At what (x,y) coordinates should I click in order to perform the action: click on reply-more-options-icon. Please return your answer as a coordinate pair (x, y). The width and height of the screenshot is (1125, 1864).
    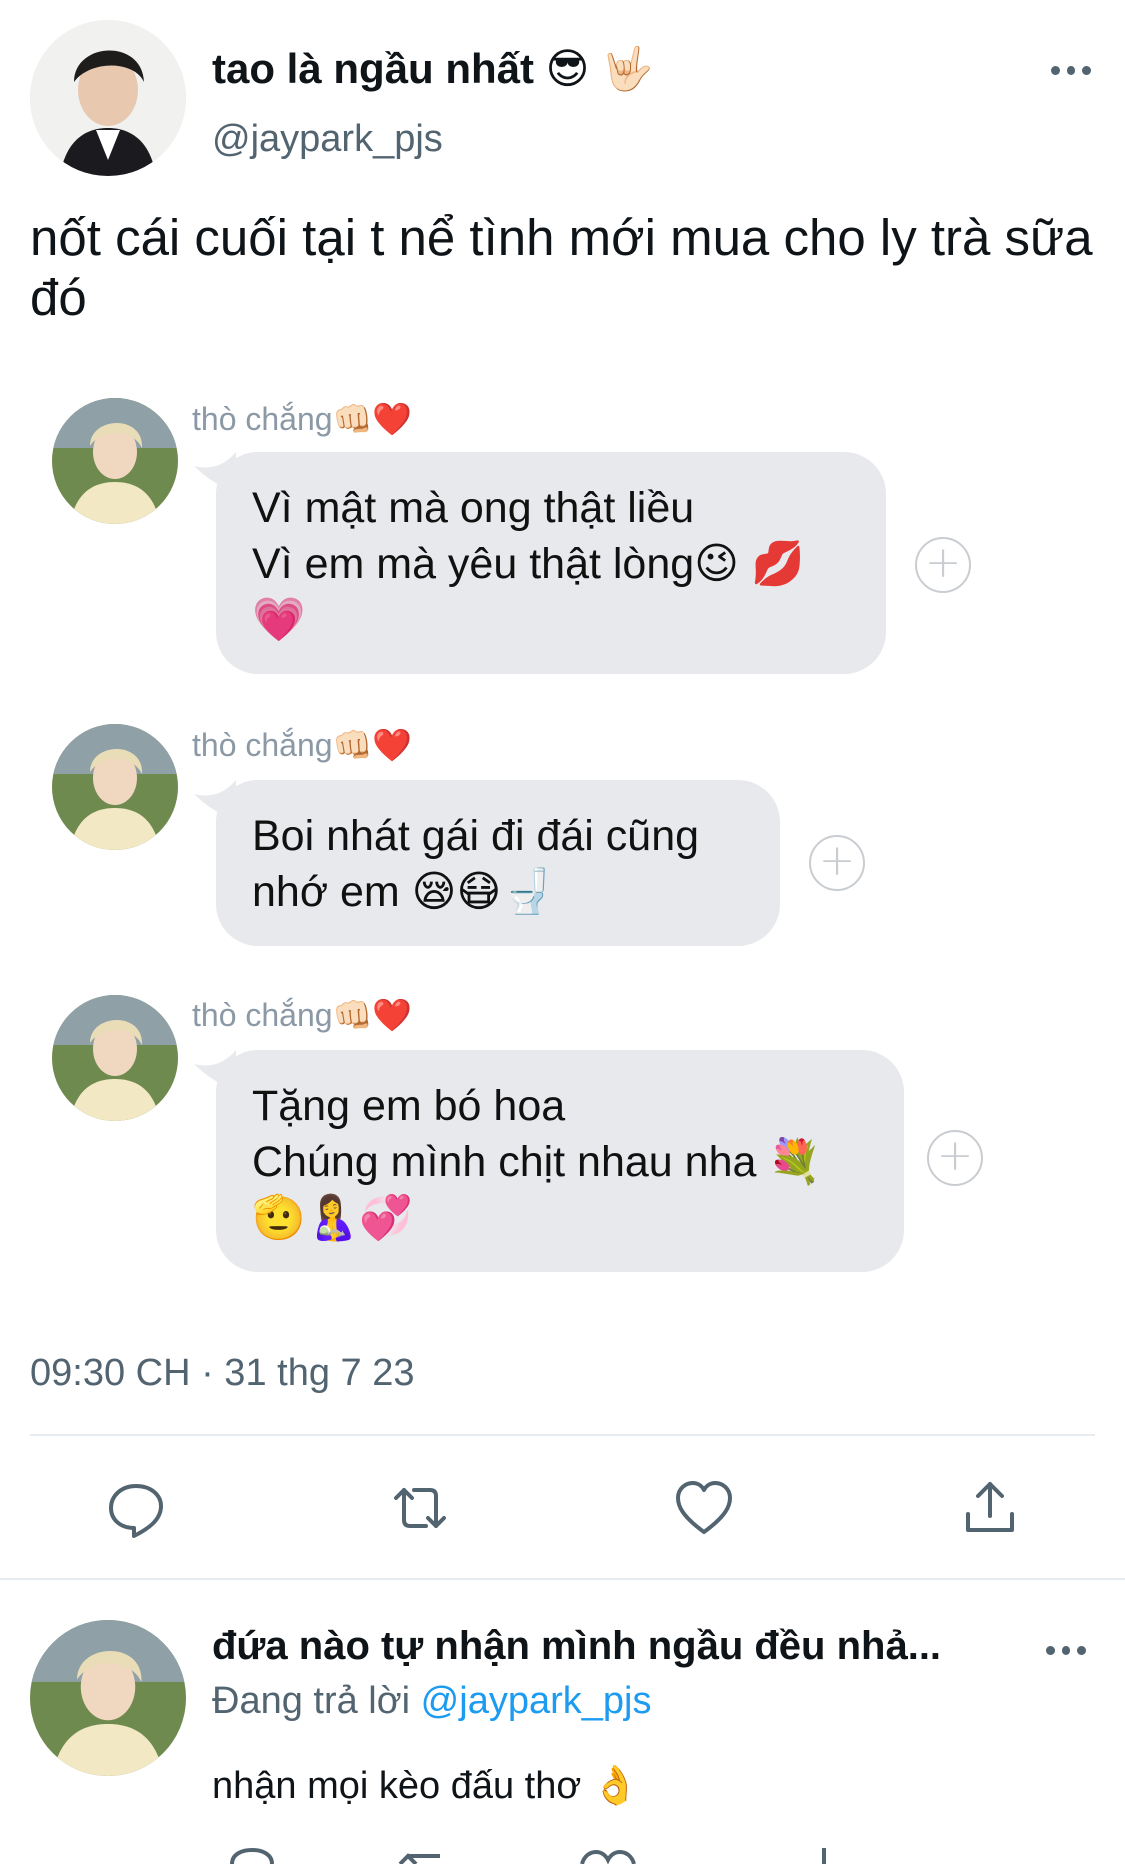
    Looking at the image, I should click on (1066, 1650).